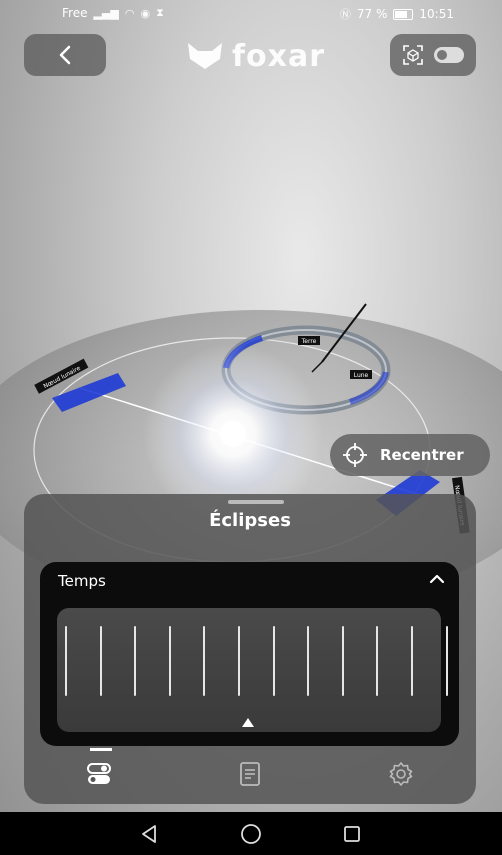  What do you see at coordinates (233, 434) in the screenshot?
I see `sun` at bounding box center [233, 434].